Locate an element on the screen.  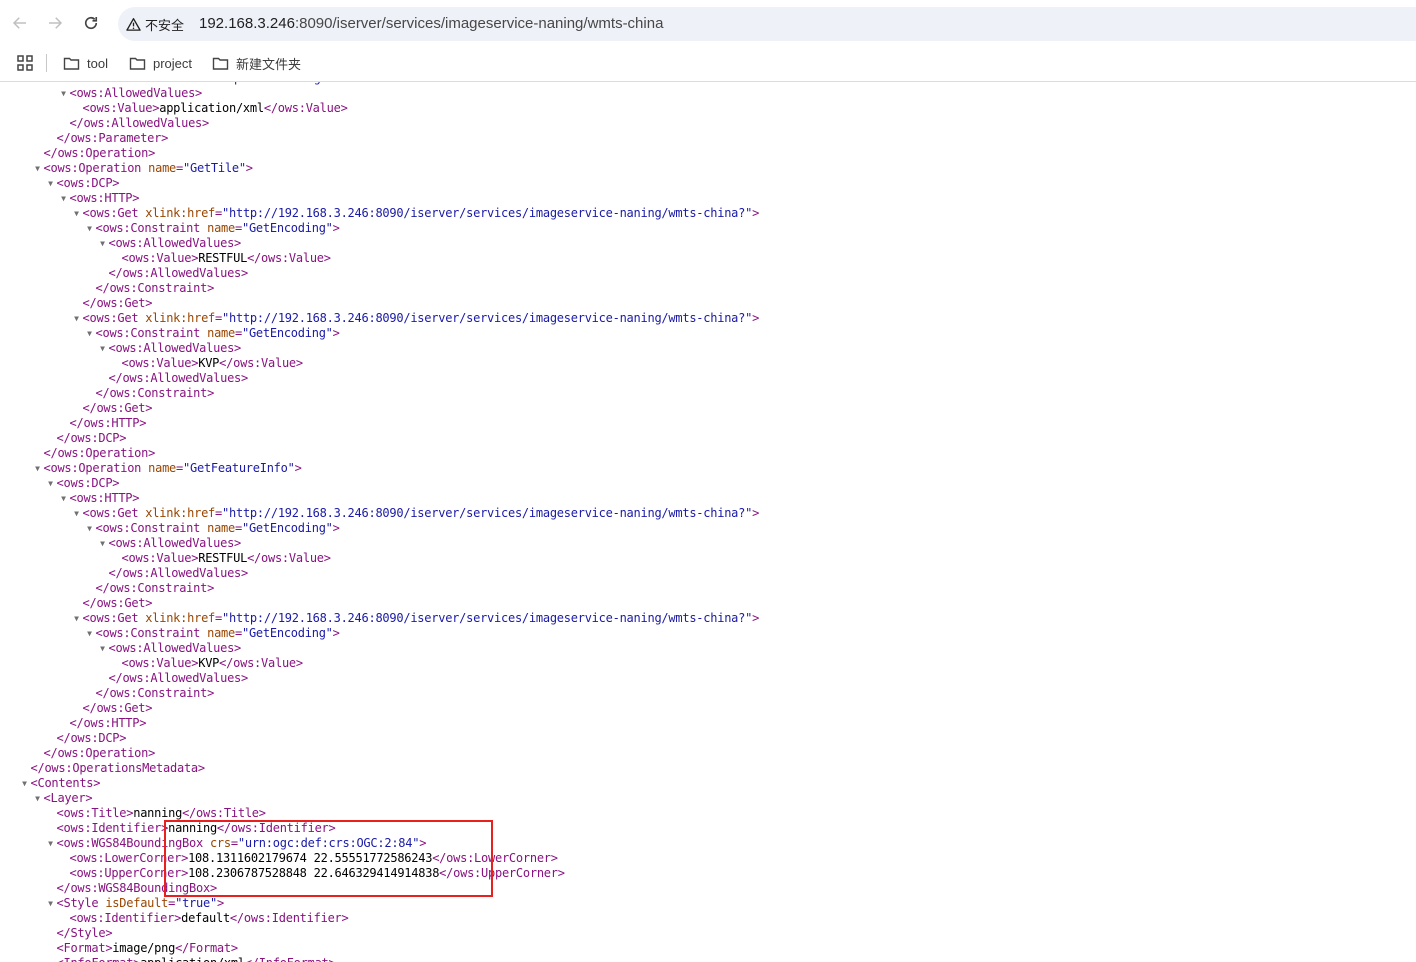
xml-line: </ows:Constraint> is located at coordinates (155, 393).